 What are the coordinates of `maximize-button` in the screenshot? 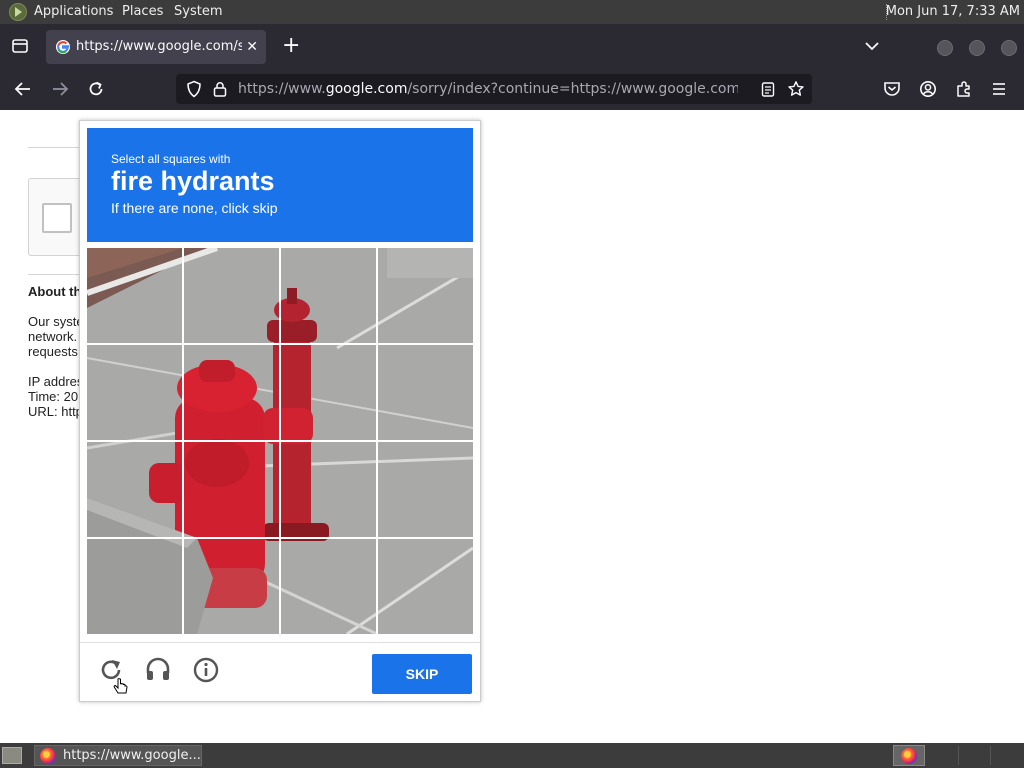 It's located at (977, 48).